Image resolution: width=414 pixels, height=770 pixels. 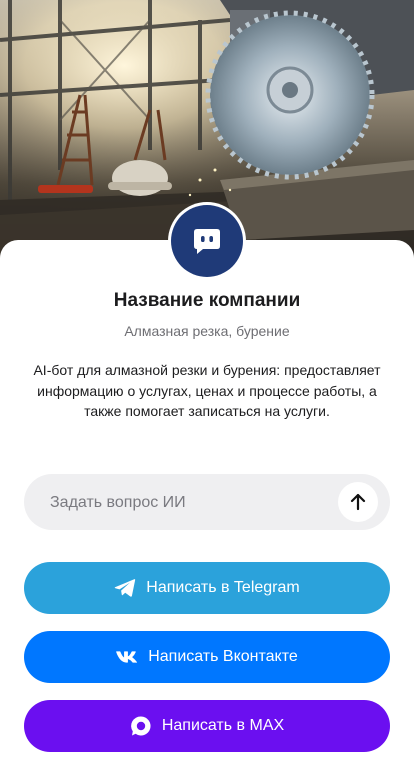 I want to click on chat-bot-icon, so click(x=207, y=241).